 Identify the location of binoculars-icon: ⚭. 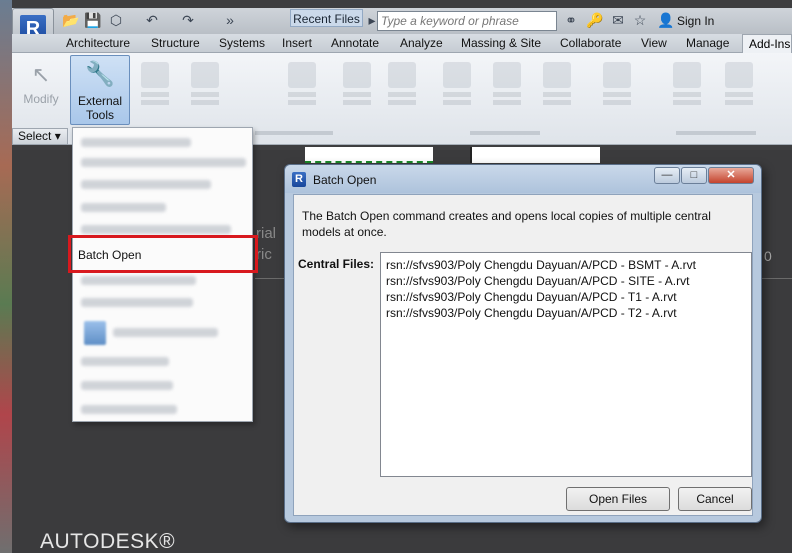
(571, 20).